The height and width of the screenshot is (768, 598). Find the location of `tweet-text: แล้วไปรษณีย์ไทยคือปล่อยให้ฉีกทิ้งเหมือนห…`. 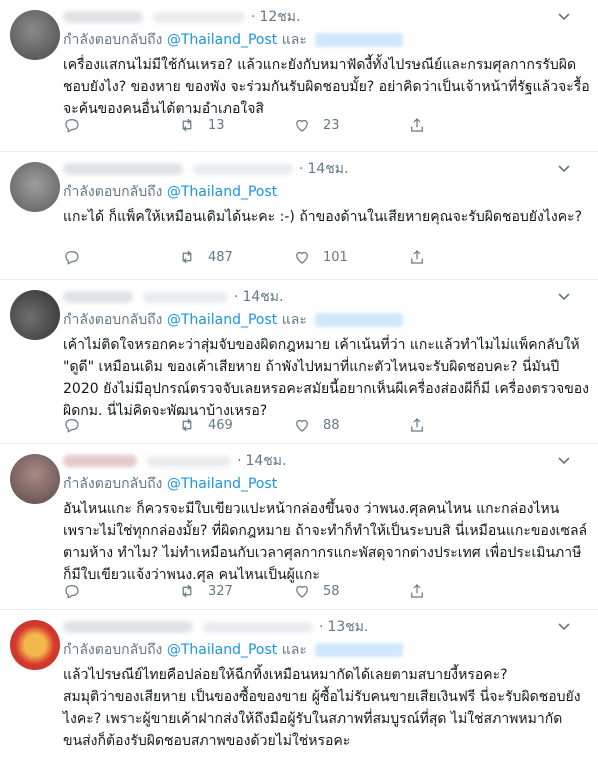

tweet-text: แล้วไปรษณีย์ไทยคือปล่อยให้ฉีกทิ้งเหมือนห… is located at coordinates (322, 708).